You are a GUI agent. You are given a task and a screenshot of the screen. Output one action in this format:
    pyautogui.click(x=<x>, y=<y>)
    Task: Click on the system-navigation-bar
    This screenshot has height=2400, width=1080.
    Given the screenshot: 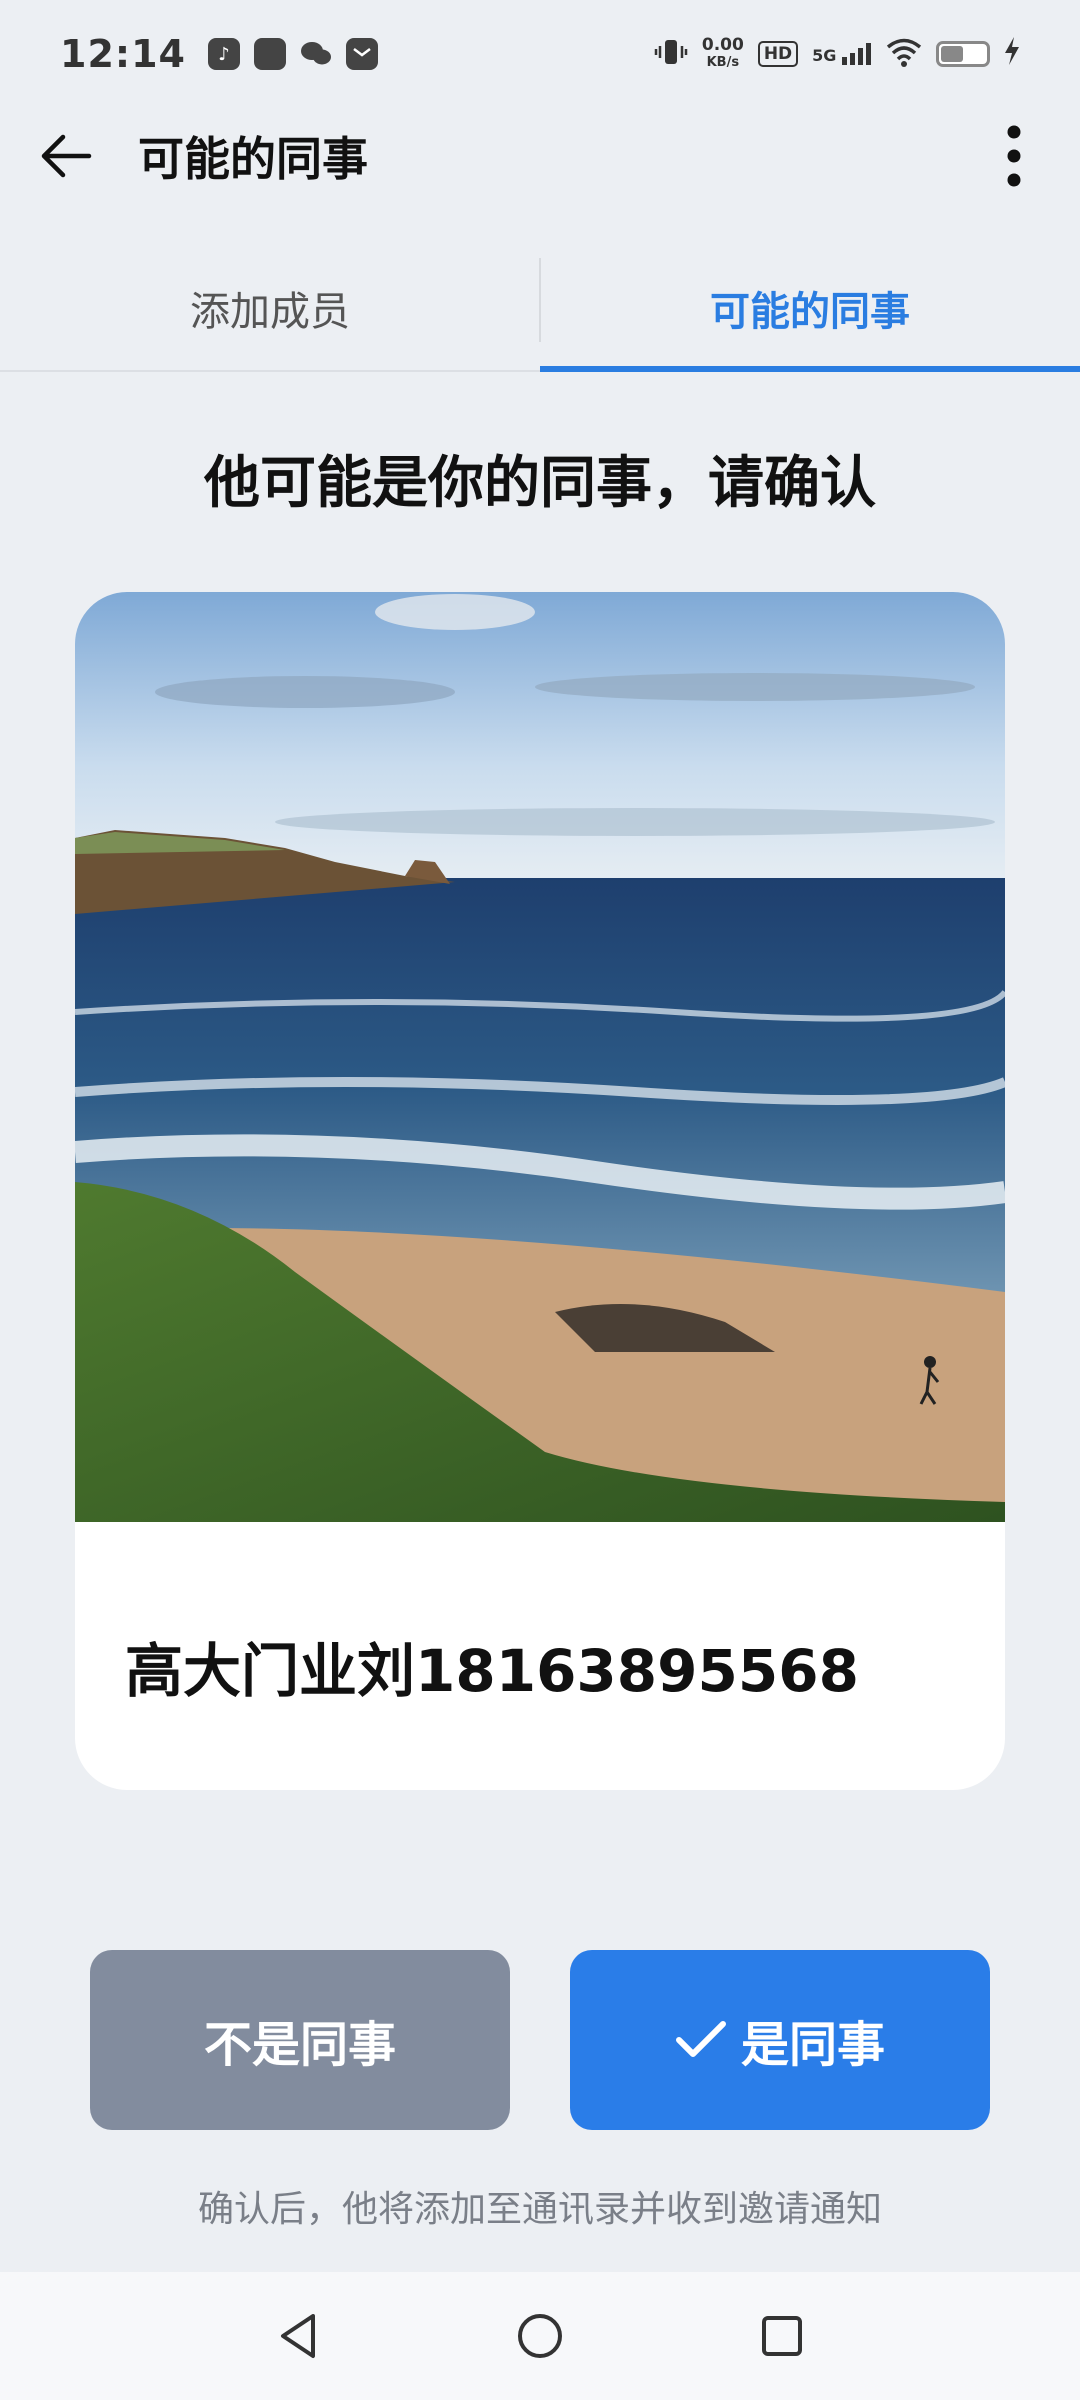 What is the action you would take?
    pyautogui.click(x=540, y=2336)
    